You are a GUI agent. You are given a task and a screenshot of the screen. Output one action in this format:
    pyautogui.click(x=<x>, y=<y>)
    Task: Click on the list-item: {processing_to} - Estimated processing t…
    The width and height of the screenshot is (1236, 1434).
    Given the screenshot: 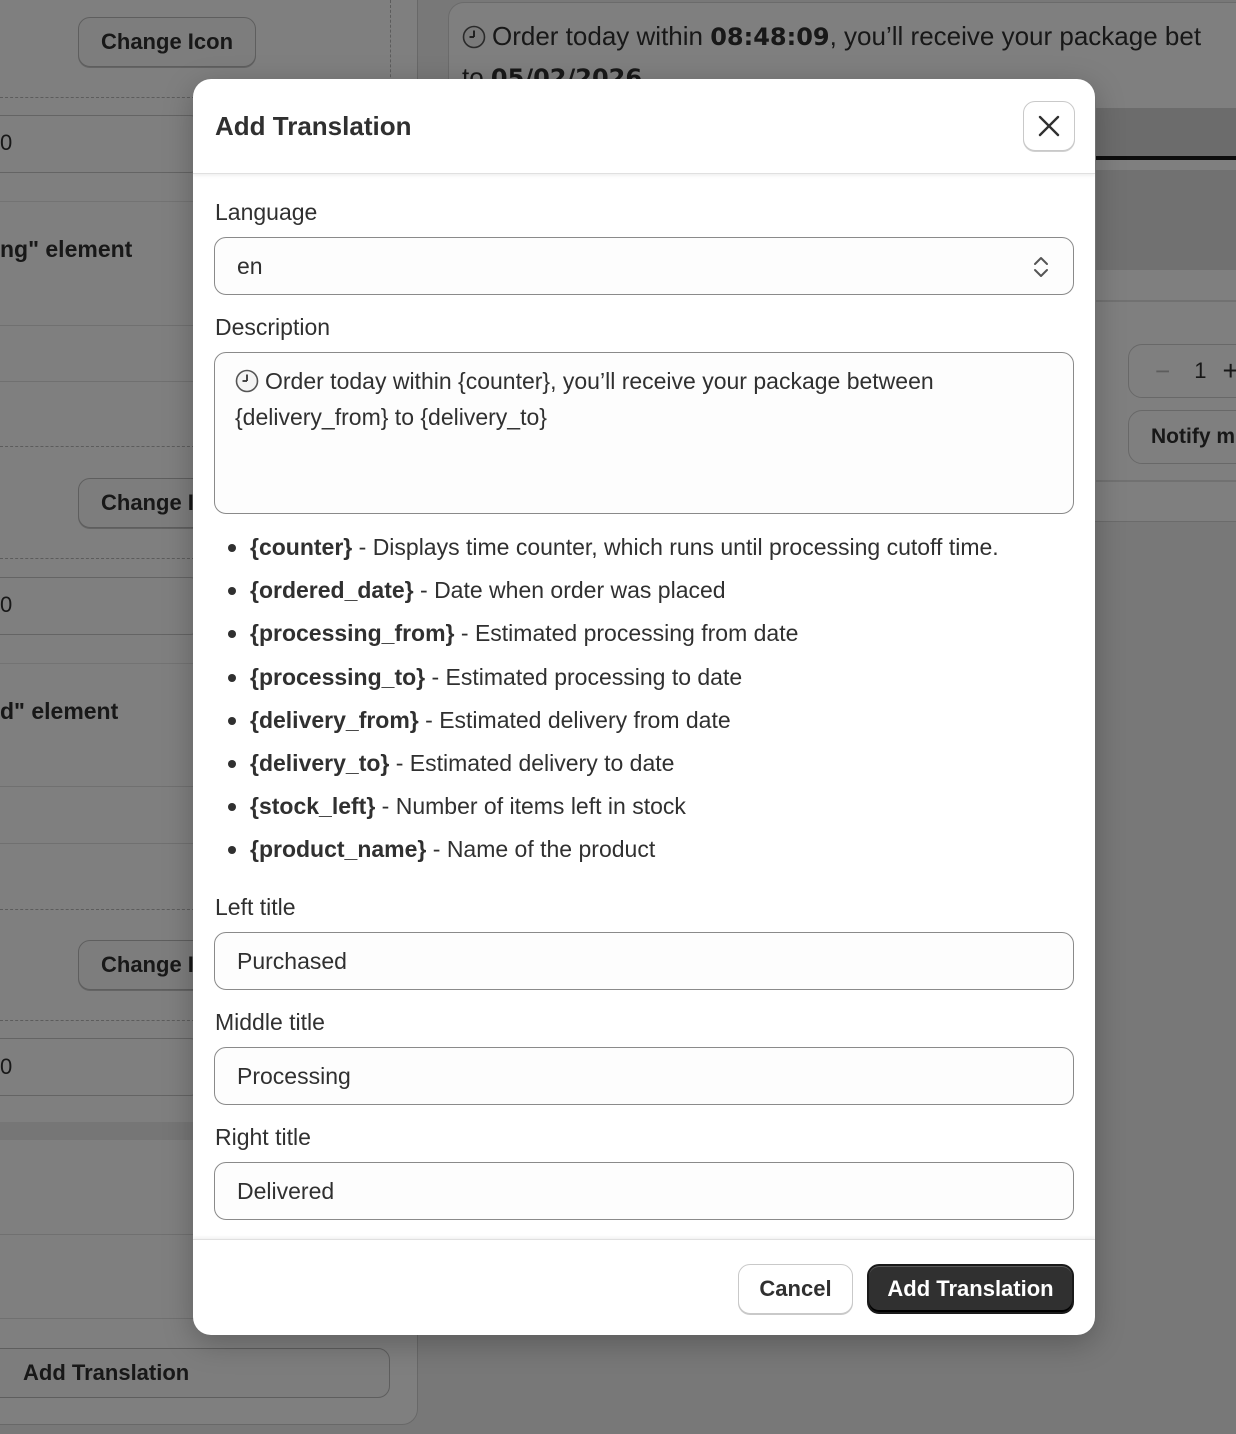 What is the action you would take?
    pyautogui.click(x=644, y=680)
    